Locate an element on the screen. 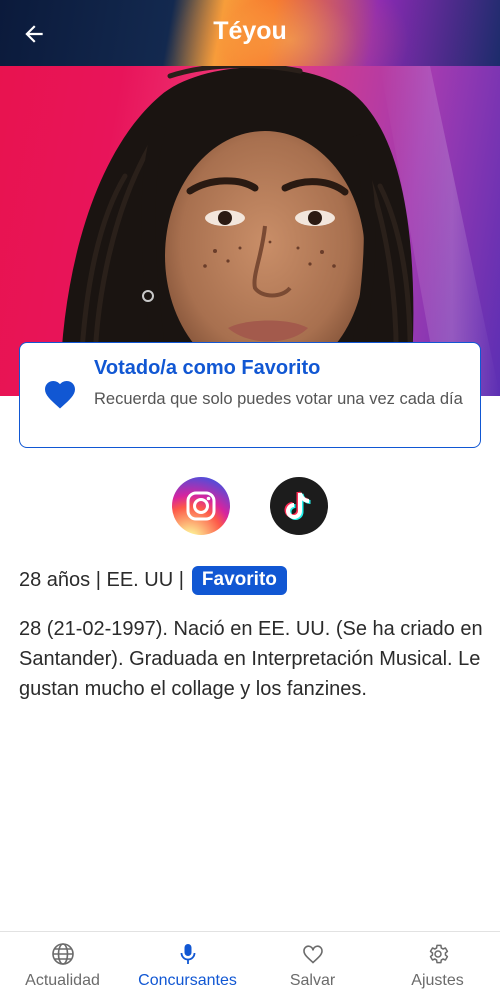 This screenshot has height=1000, width=500. nav-label-concursantes: Concursantes is located at coordinates (187, 980).